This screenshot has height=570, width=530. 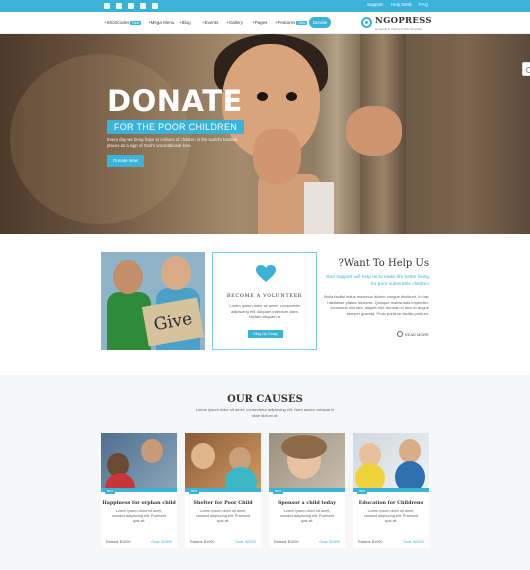 I want to click on nav-item-events: +Events, so click(x=210, y=22).